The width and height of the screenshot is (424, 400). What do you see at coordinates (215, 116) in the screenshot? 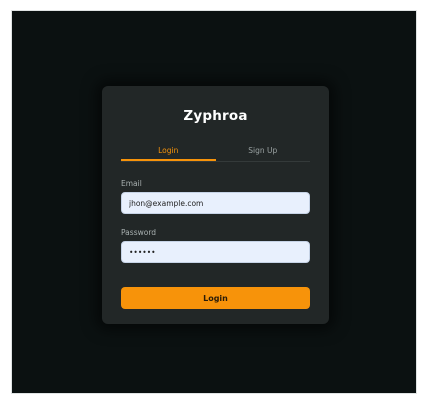
I see `brand-title: Zyphroa` at bounding box center [215, 116].